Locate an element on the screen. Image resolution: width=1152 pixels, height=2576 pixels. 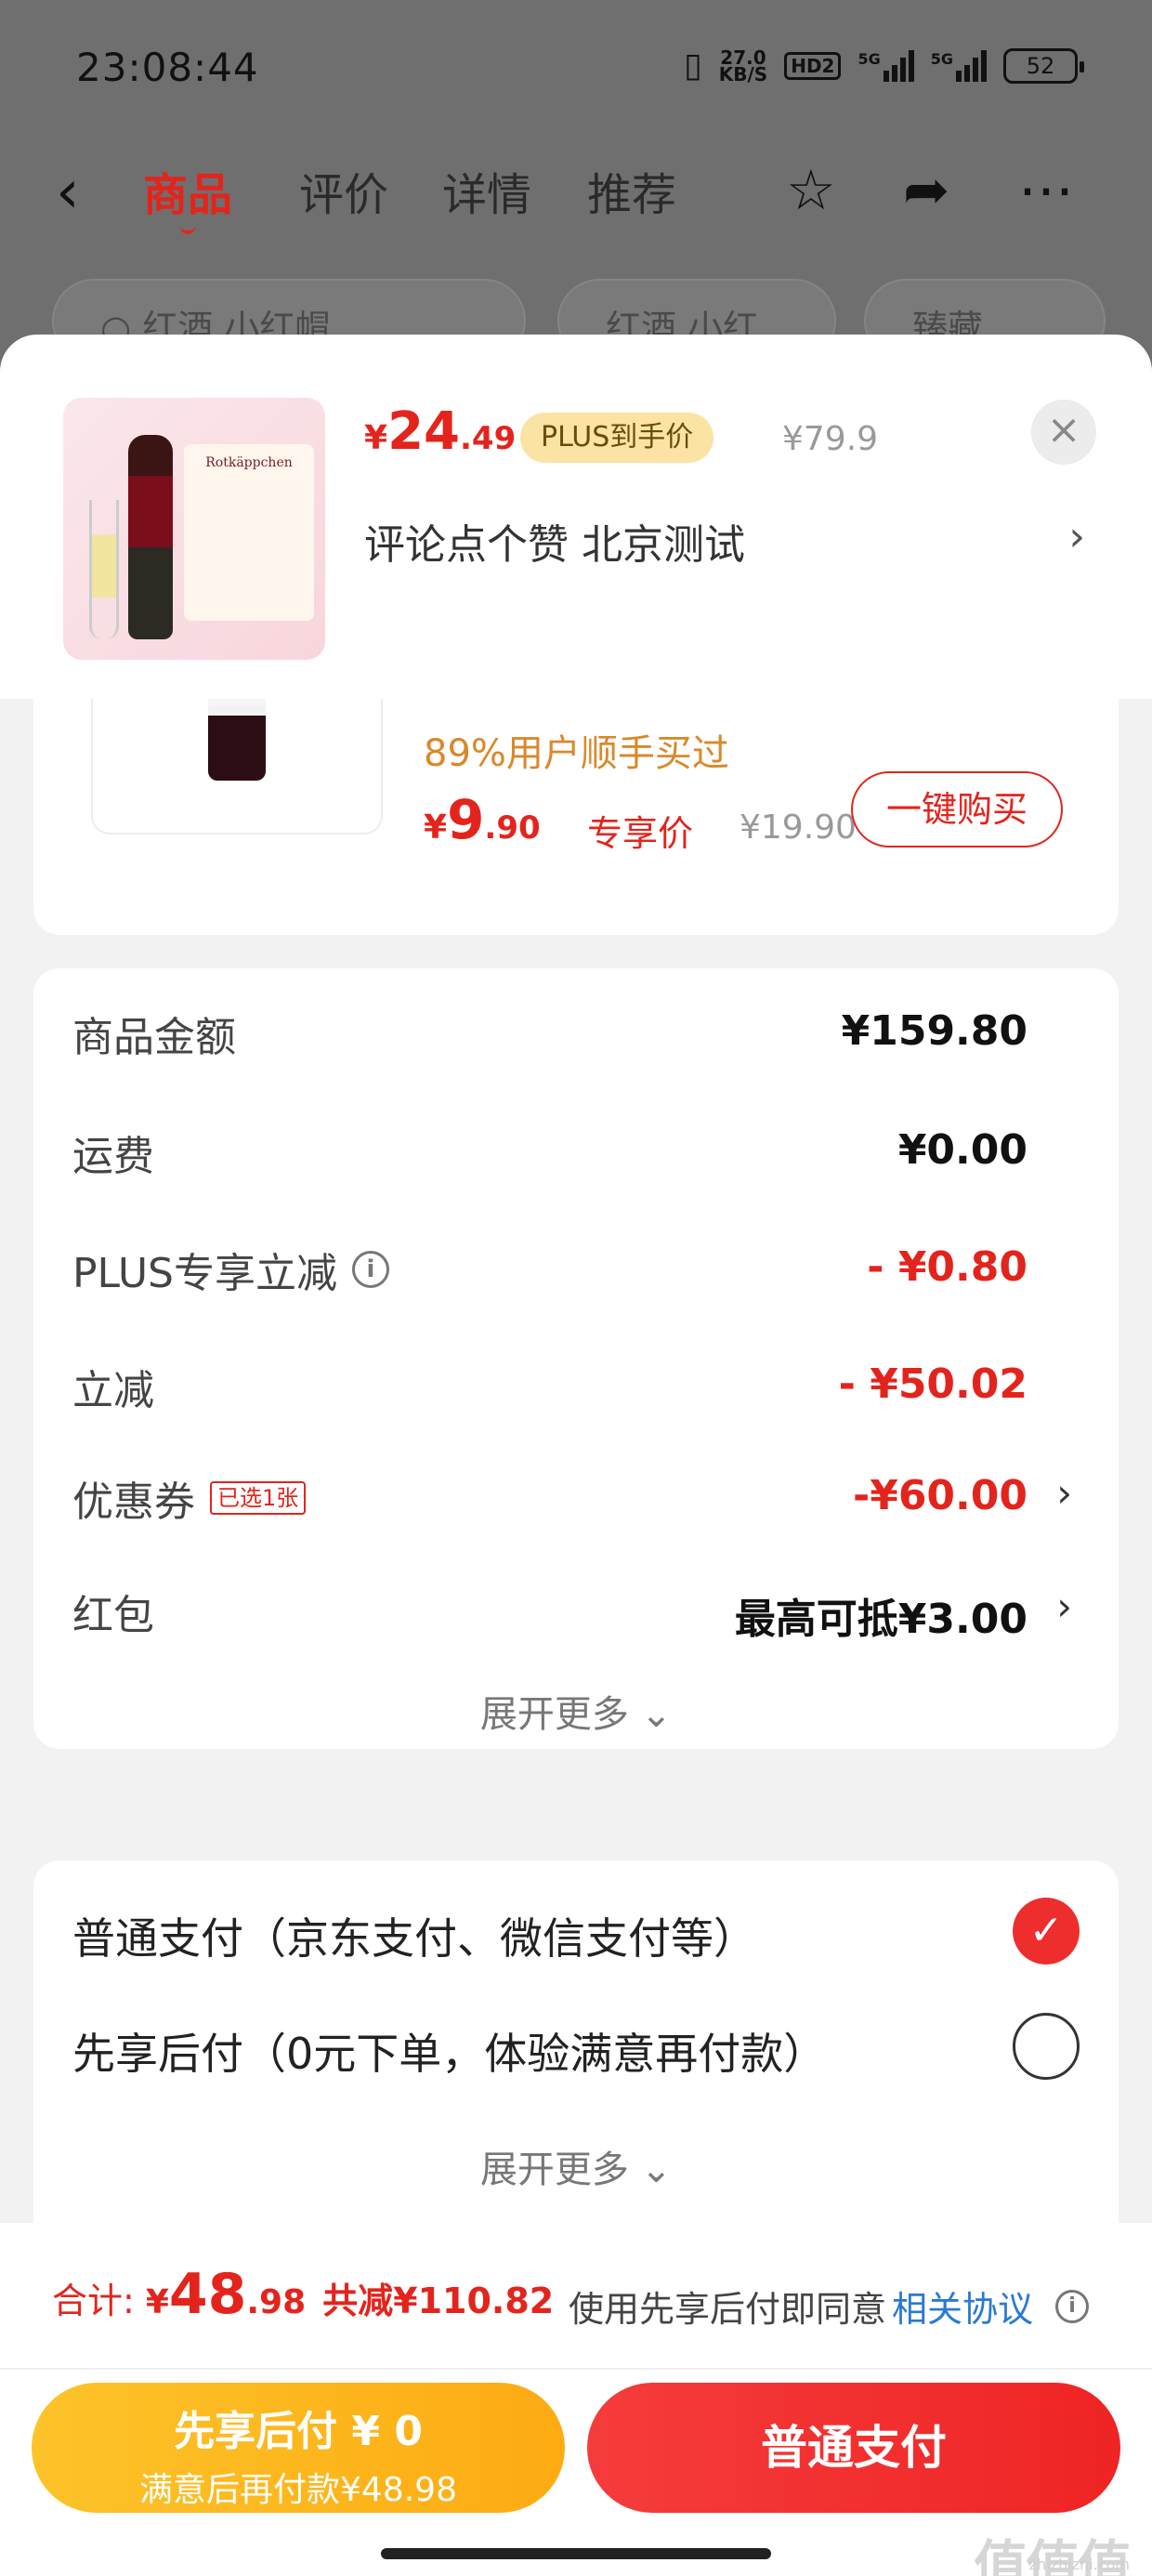
one-click-buy-button: 一键购买 is located at coordinates (957, 809).